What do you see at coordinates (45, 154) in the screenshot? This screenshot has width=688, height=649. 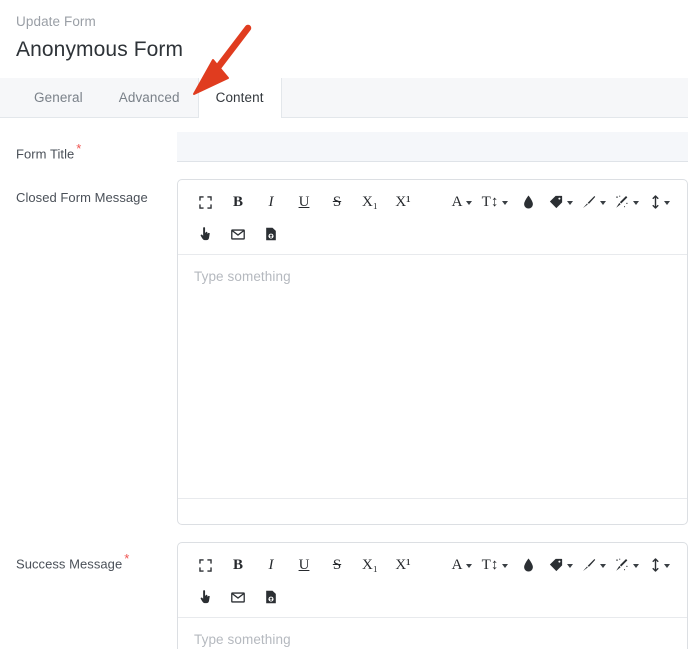 I see `label-form-title-text: Form Title` at bounding box center [45, 154].